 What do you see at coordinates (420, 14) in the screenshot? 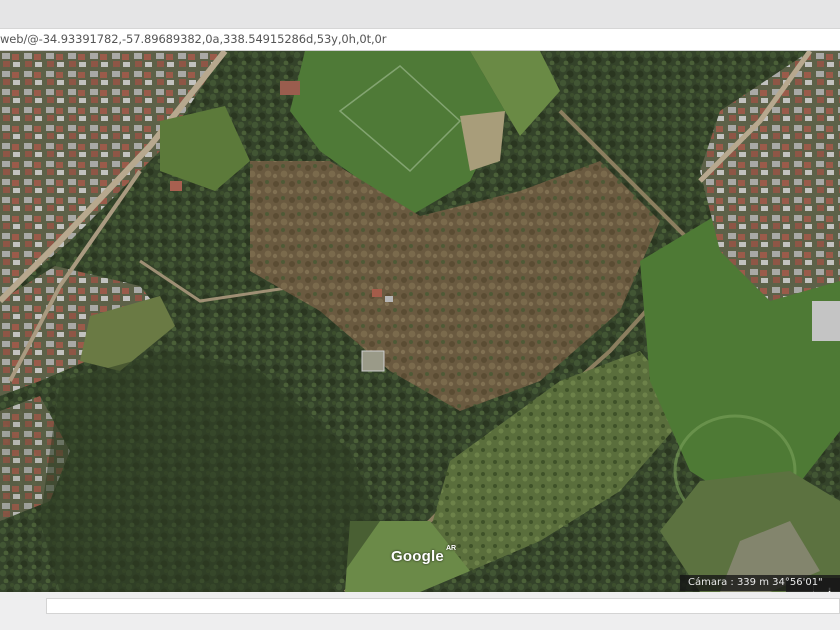
I see `browser-top-strip` at bounding box center [420, 14].